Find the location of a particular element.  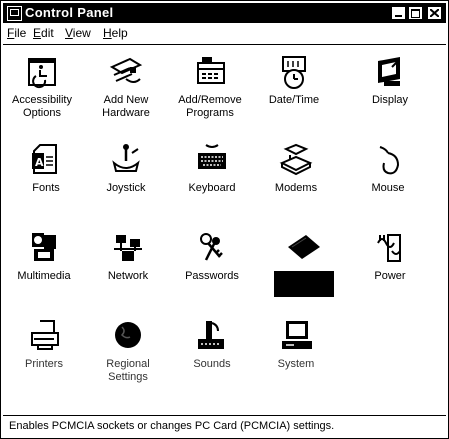

svg-text: A is located at coordinates (39, 162).